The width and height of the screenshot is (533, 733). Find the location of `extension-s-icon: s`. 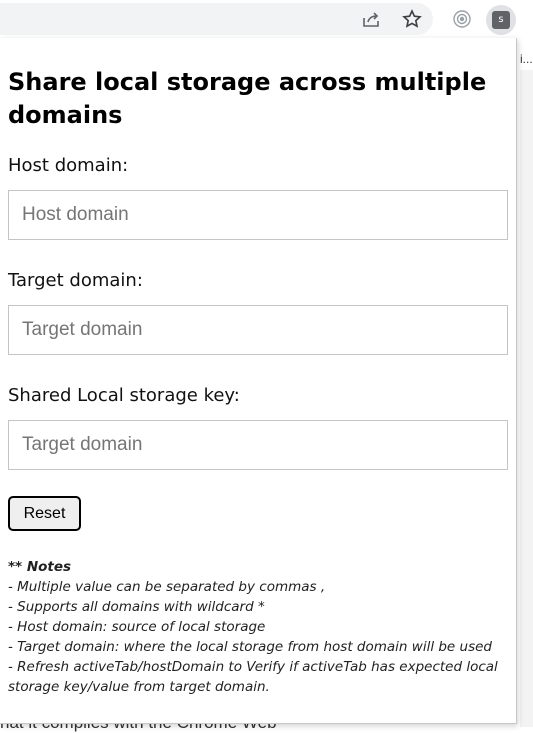

extension-s-icon: s is located at coordinates (501, 20).